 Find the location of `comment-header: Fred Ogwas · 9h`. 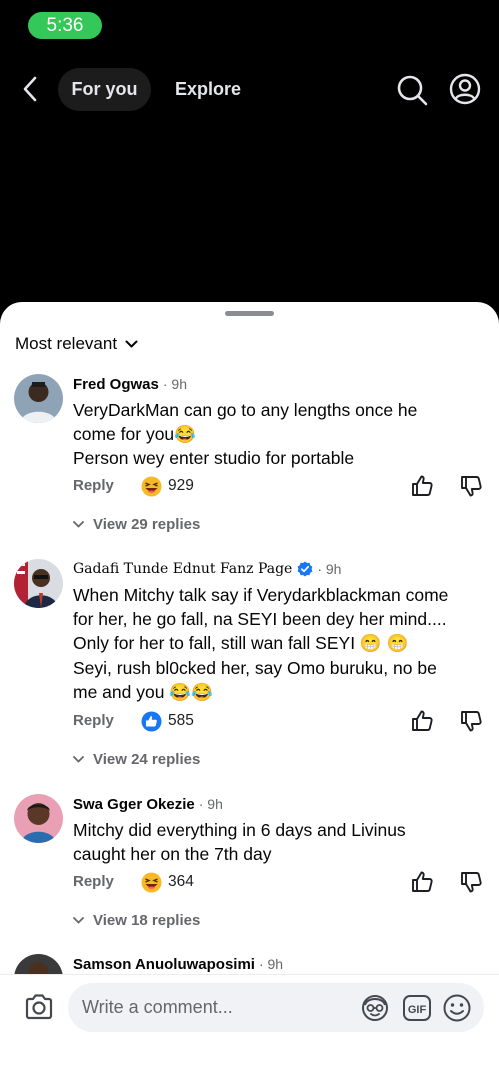

comment-header: Fred Ogwas · 9h is located at coordinates (130, 384).